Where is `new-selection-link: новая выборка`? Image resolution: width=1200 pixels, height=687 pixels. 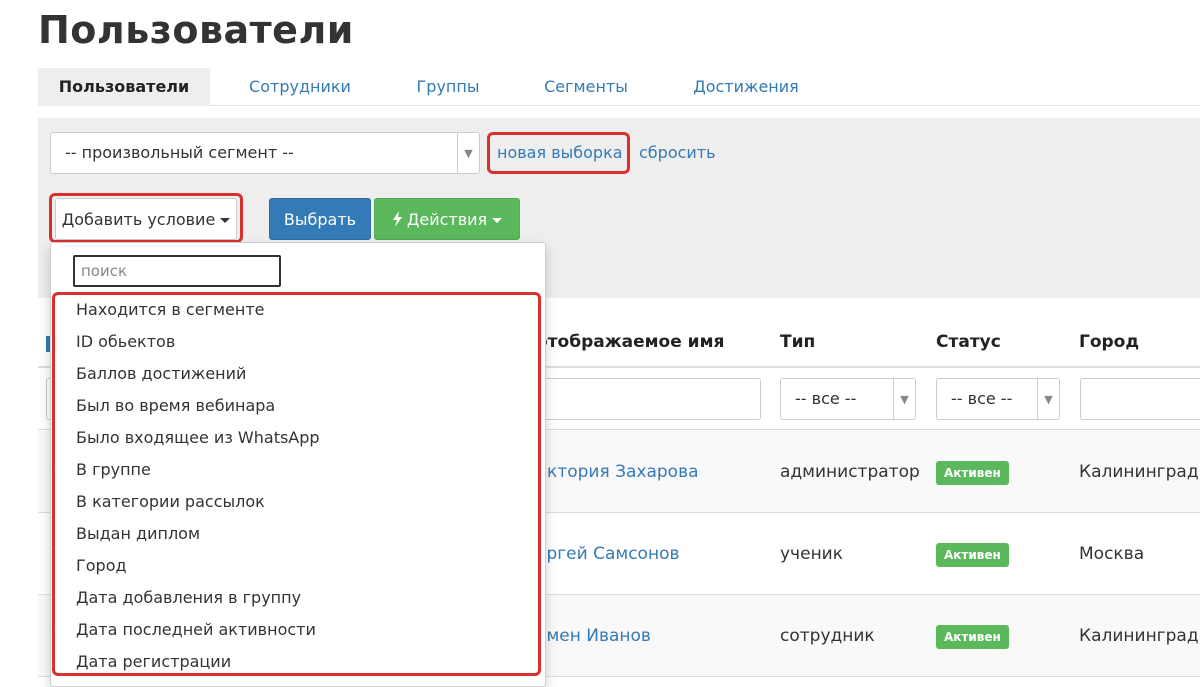
new-selection-link: новая выборка is located at coordinates (560, 152).